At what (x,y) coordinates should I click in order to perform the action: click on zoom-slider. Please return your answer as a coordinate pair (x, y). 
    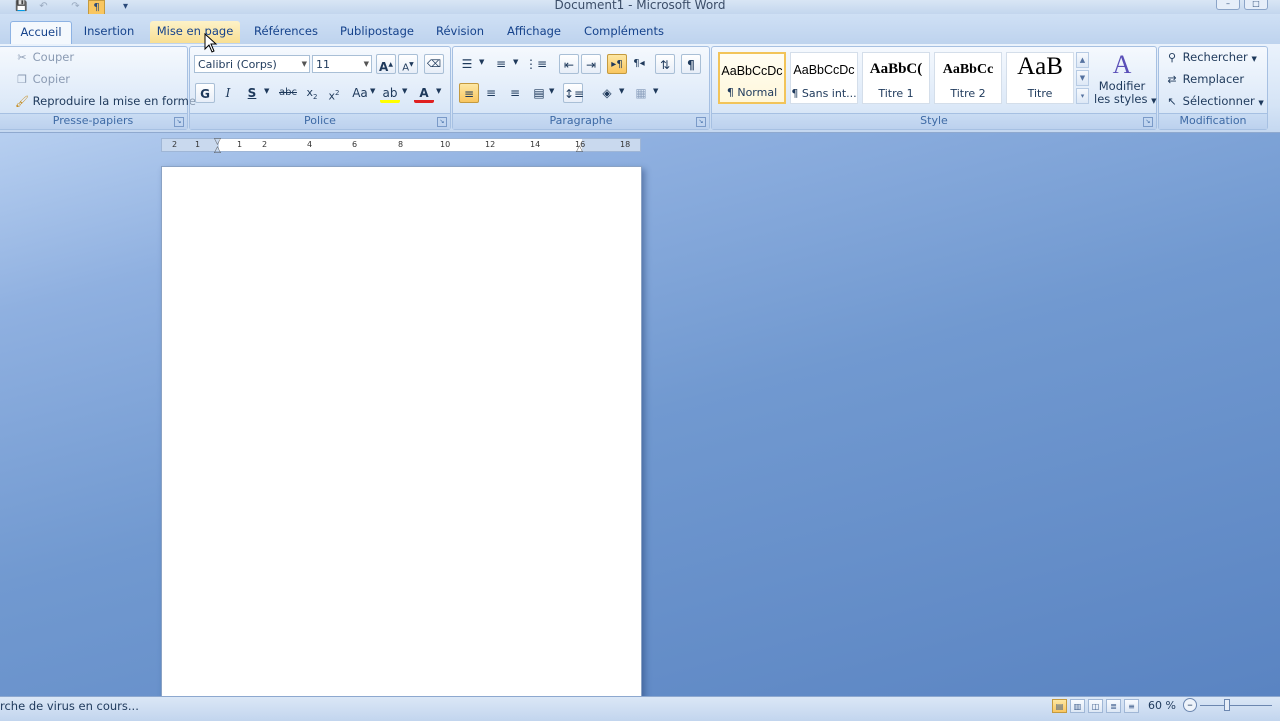
    Looking at the image, I should click on (1236, 705).